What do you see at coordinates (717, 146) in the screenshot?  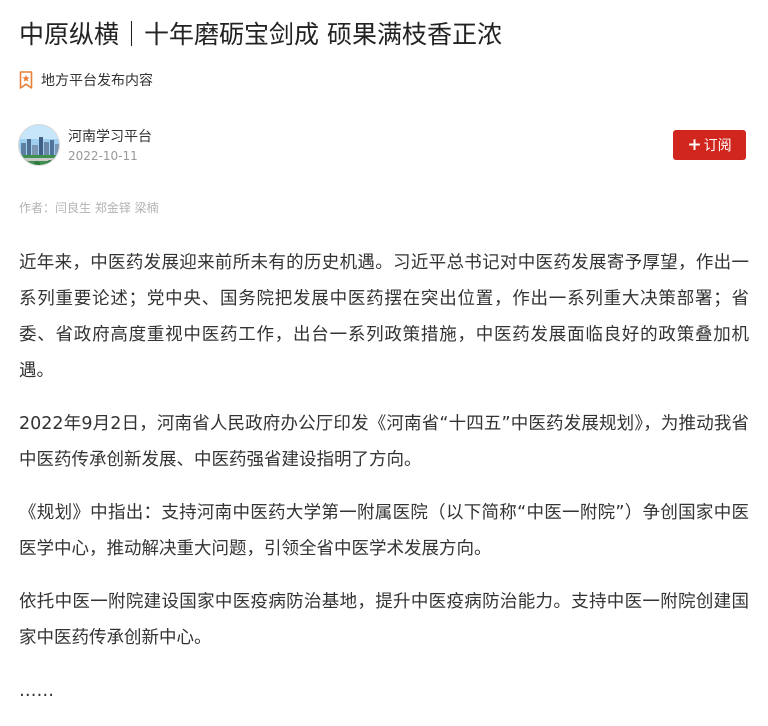 I see `subscribe-label: 订阅` at bounding box center [717, 146].